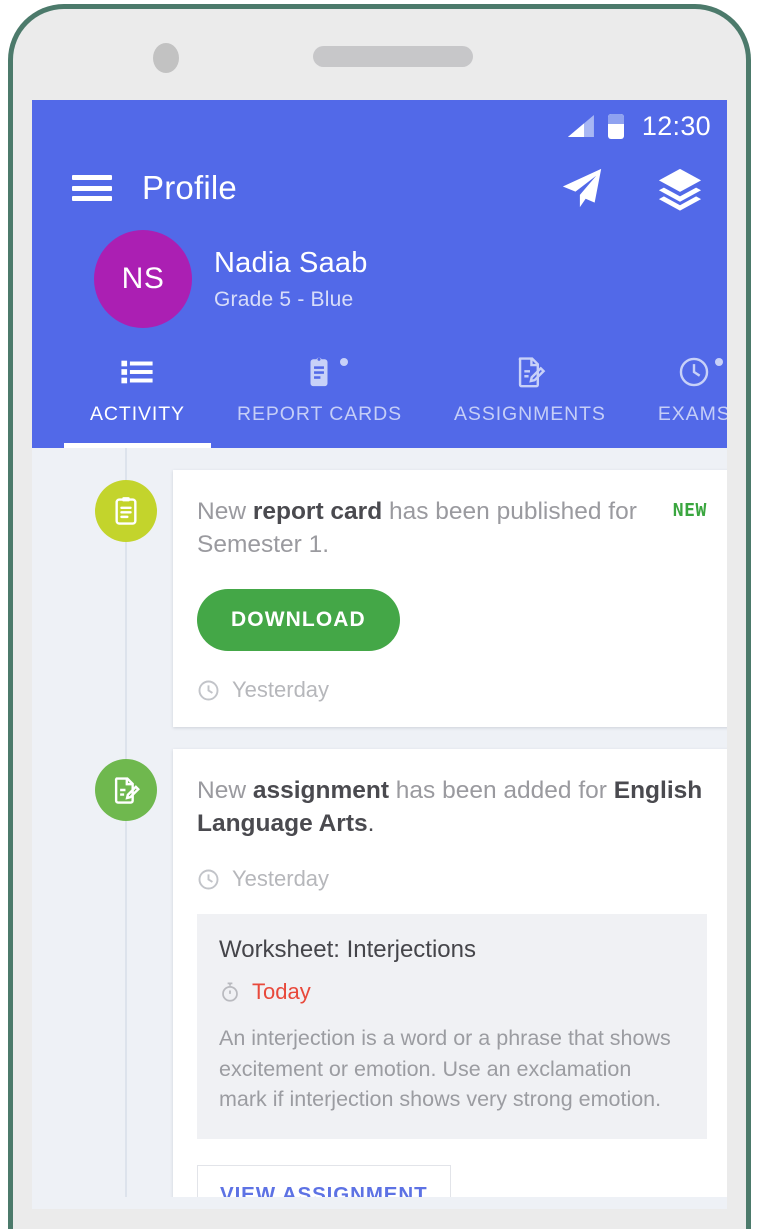 Image resolution: width=759 pixels, height=1229 pixels. I want to click on stopwatch-icon, so click(230, 992).